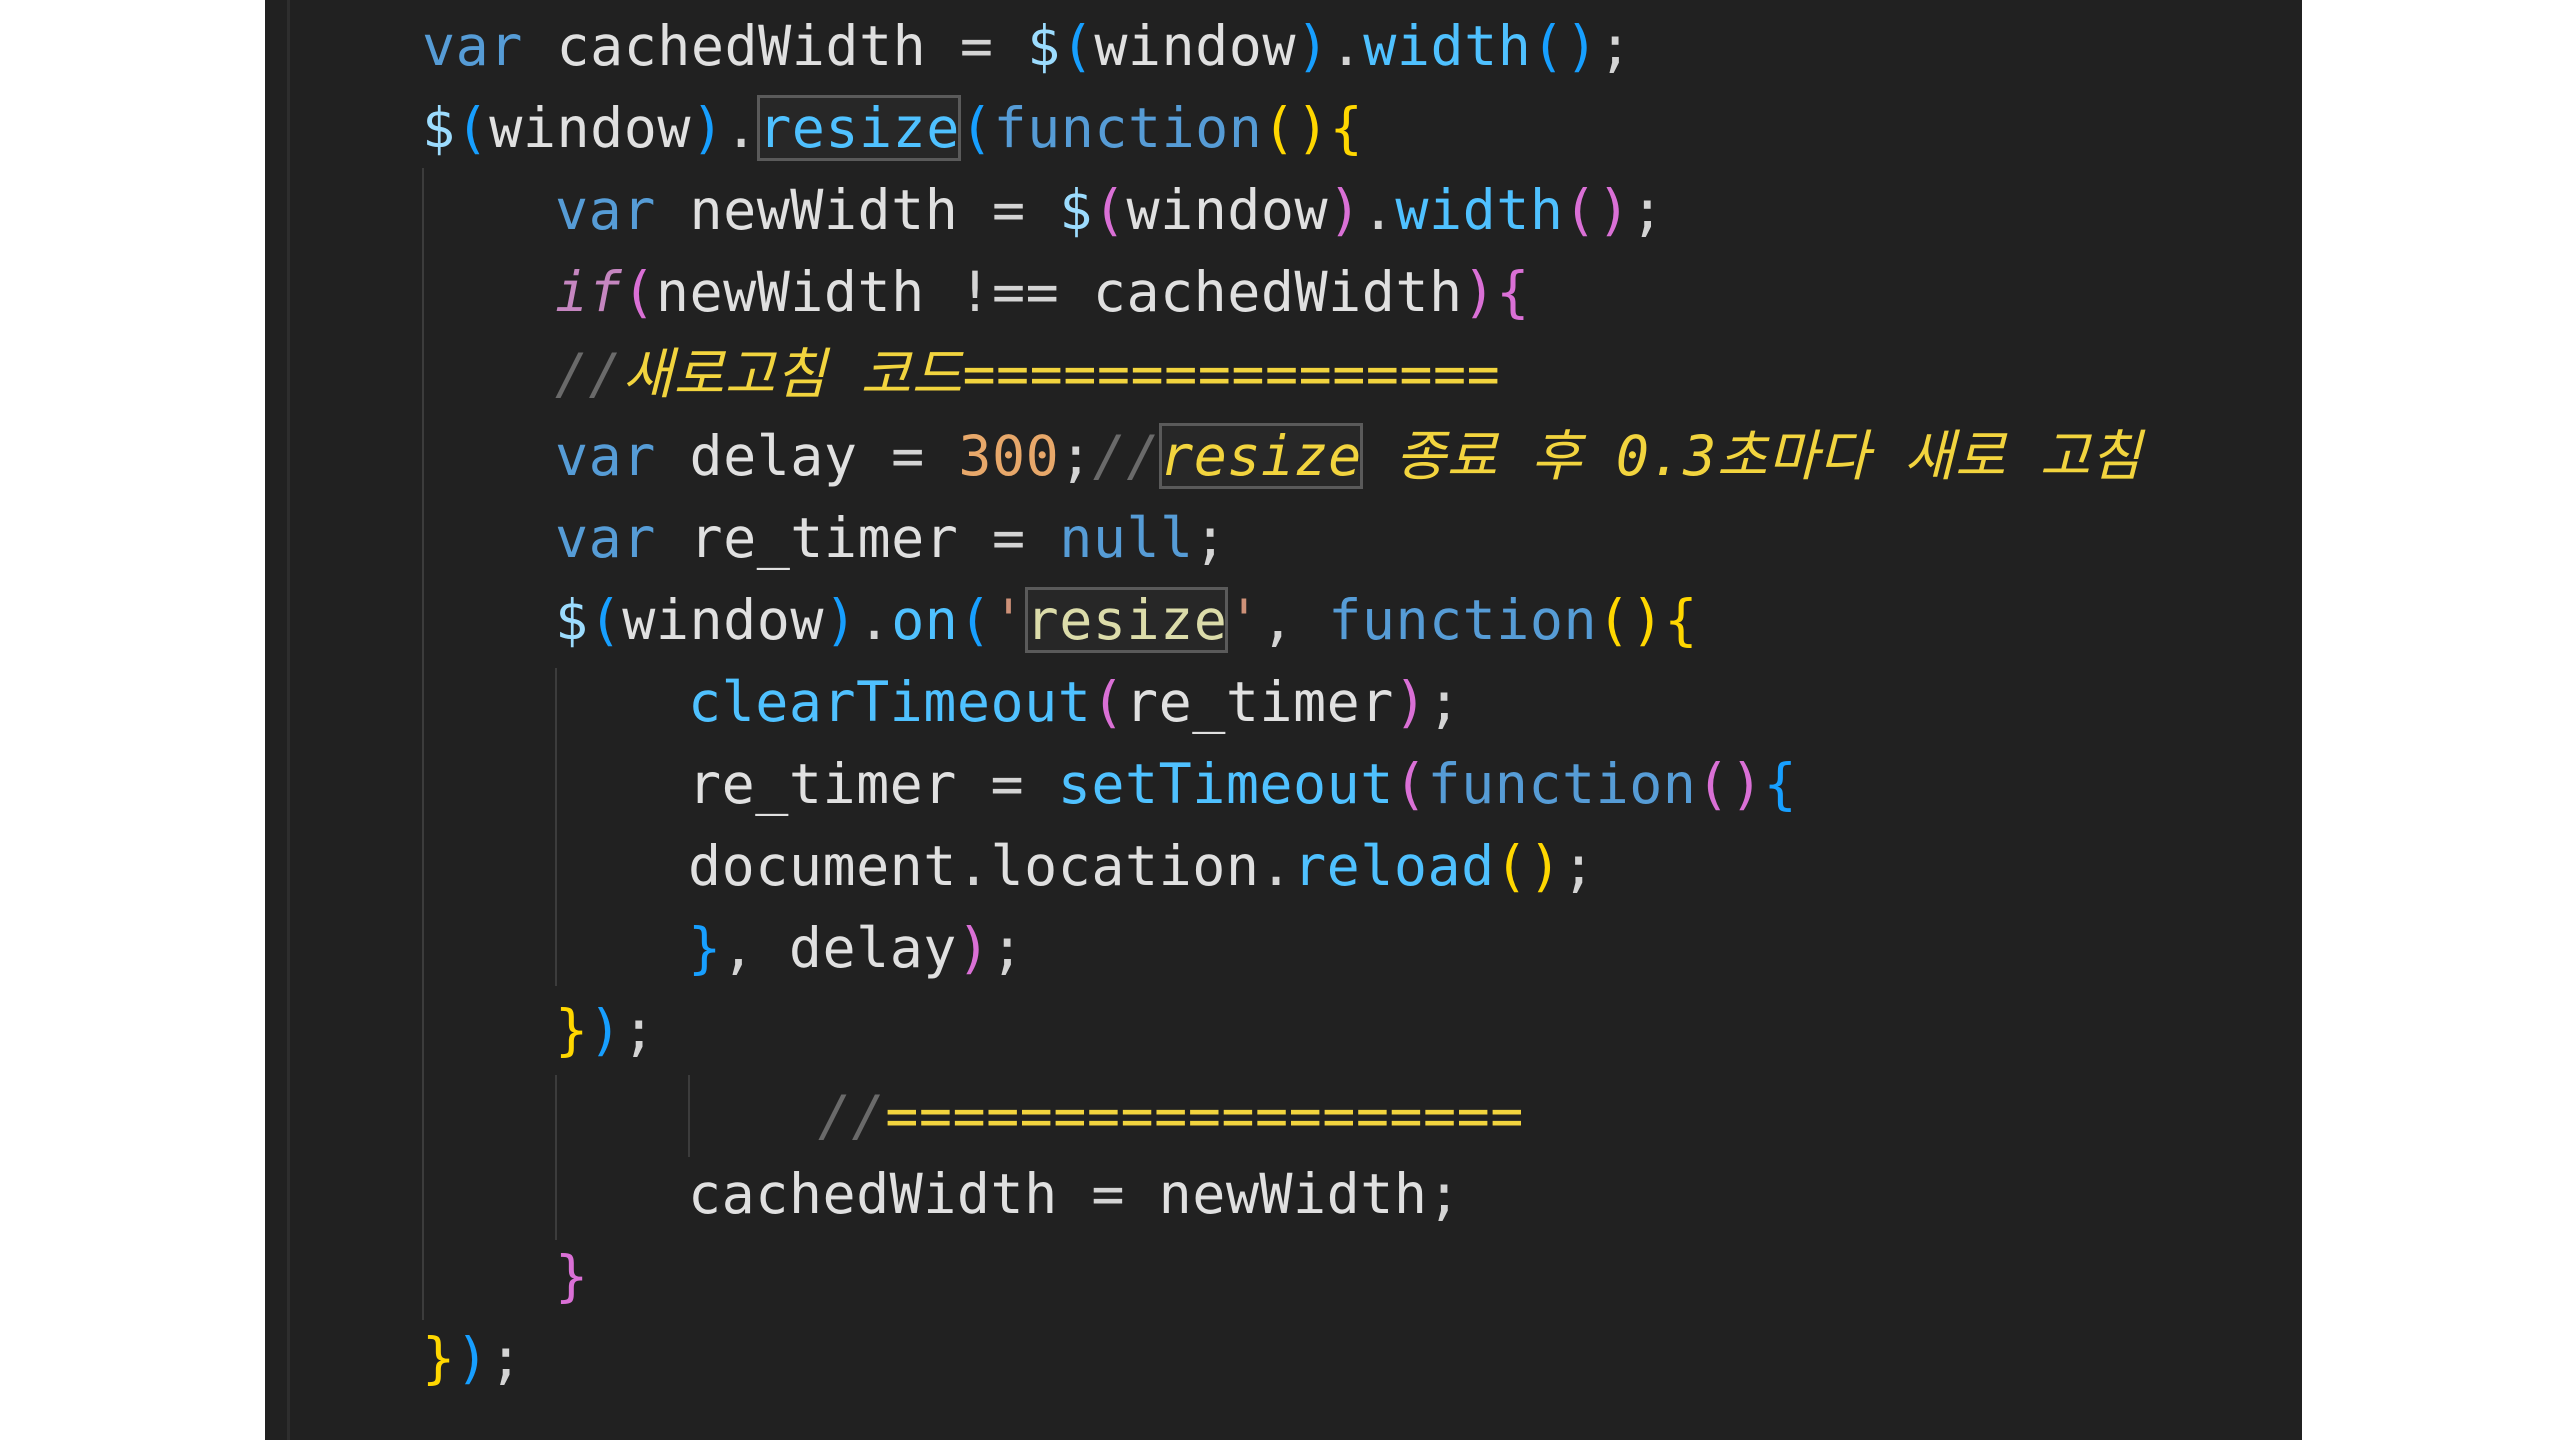  Describe the element at coordinates (1061, 374) in the screenshot. I see `code-token: 새로고침 코드================` at that location.